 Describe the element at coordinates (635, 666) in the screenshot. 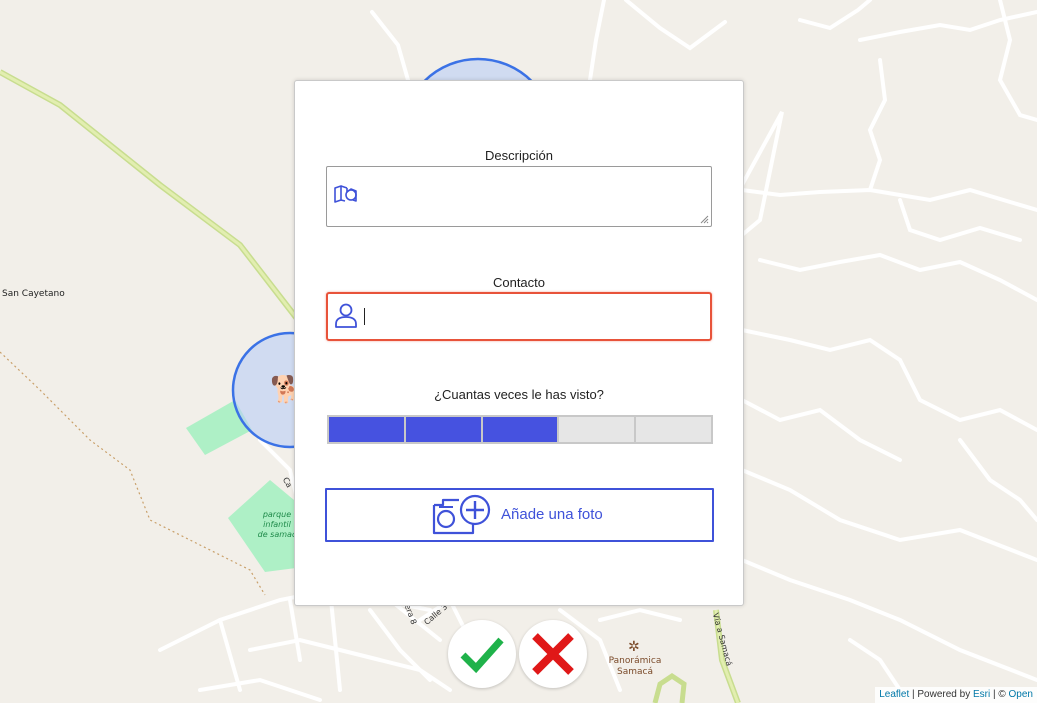

I see `poi-label: Panorámica Samacá` at that location.